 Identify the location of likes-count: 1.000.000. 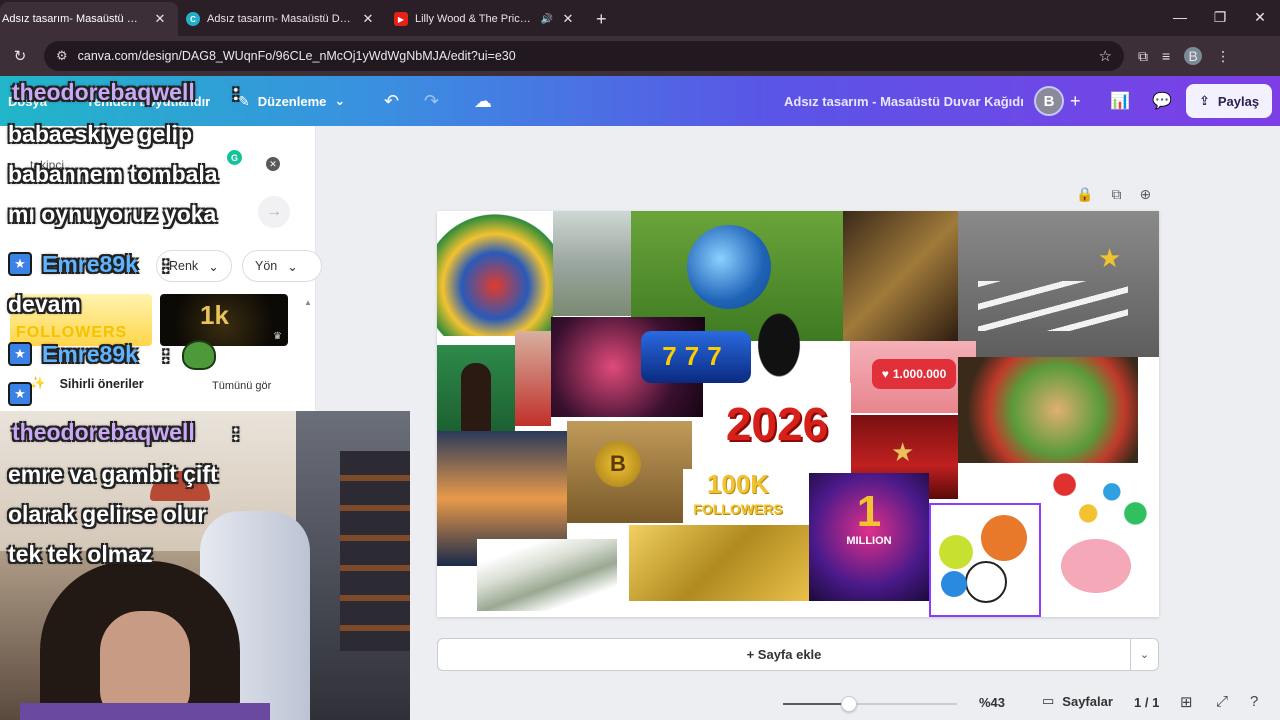
(919, 374).